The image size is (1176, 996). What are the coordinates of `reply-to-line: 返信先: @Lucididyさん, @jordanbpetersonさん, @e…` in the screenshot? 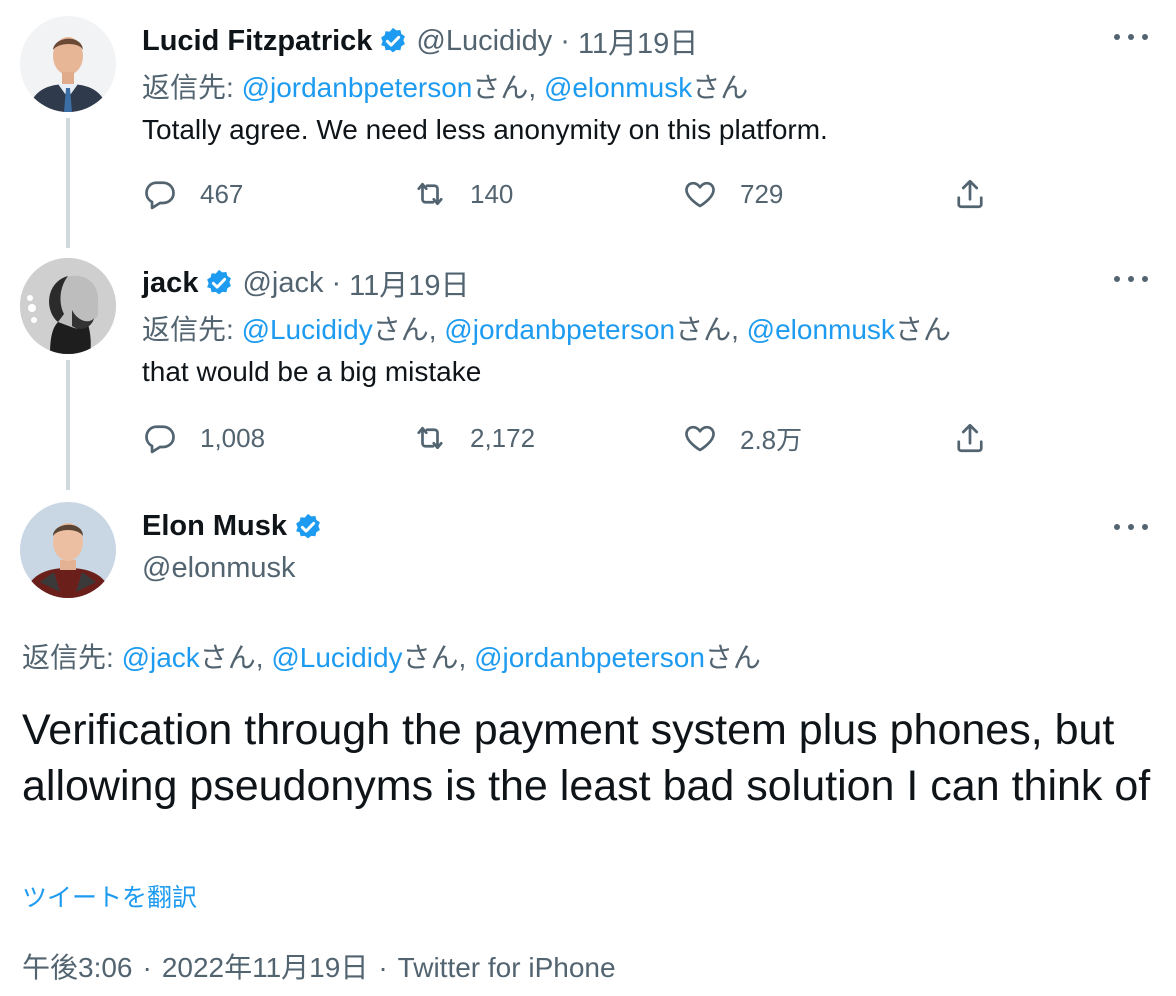 It's located at (546, 328).